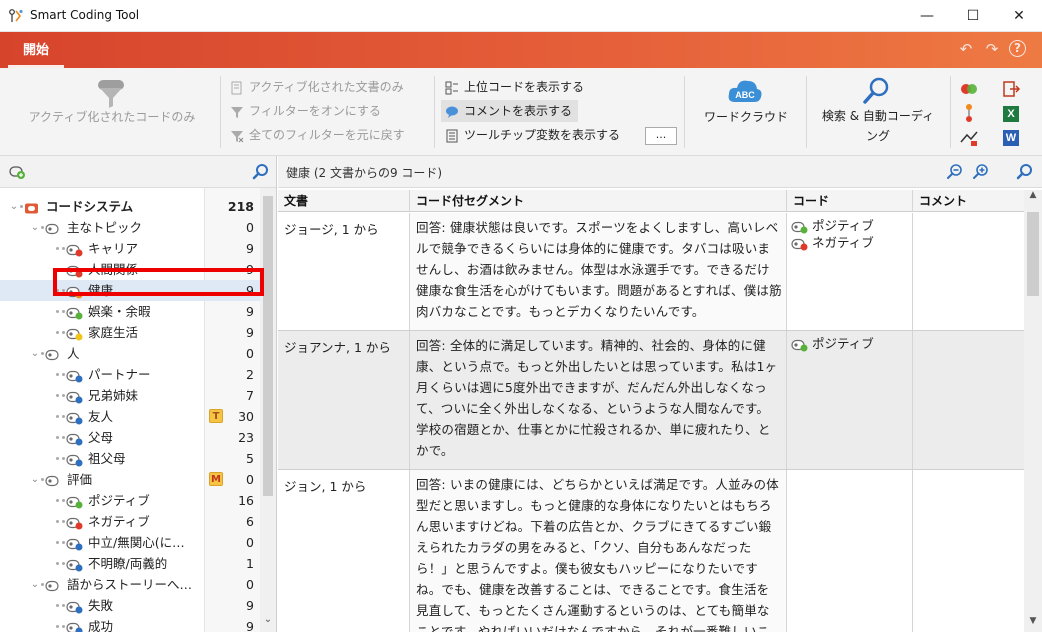 The width and height of the screenshot is (1042, 632). I want to click on tree-item: 成功 9, so click(130, 624).